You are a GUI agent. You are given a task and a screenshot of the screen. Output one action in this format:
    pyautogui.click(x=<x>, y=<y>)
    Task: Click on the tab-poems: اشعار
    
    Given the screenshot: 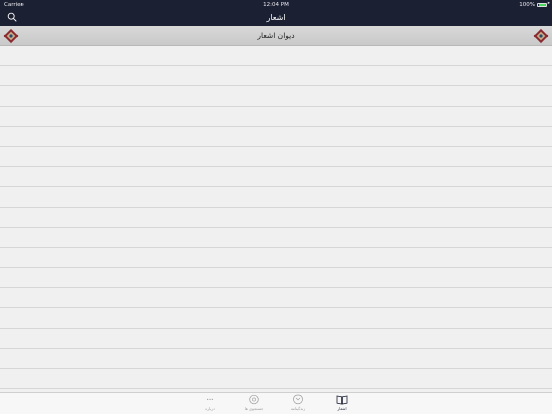 What is the action you would take?
    pyautogui.click(x=342, y=404)
    